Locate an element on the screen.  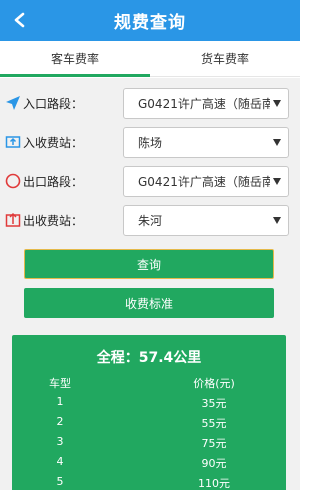
exit-road-select: G0421许广高速（随岳南段） is located at coordinates (206, 181).